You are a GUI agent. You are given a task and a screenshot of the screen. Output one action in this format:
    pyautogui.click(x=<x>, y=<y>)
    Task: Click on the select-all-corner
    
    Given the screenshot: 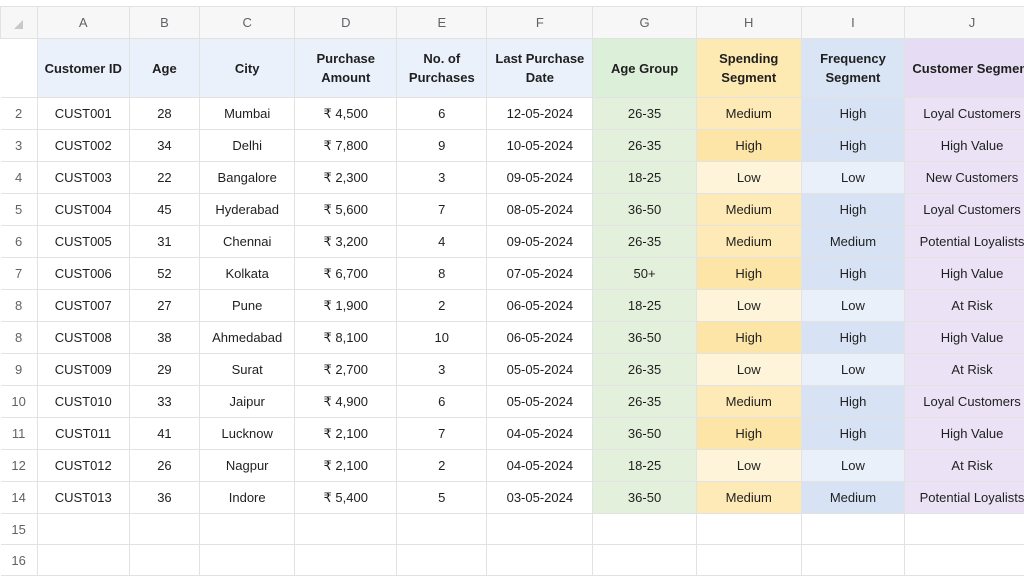 What is the action you would take?
    pyautogui.click(x=19, y=22)
    